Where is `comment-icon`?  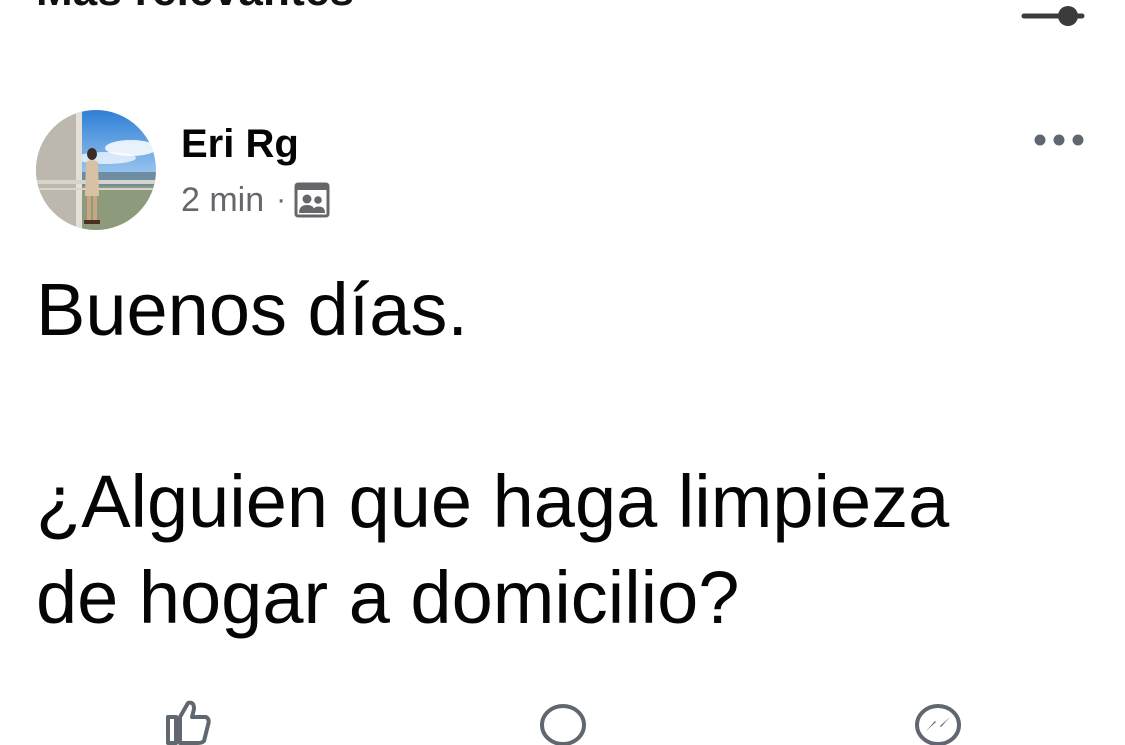 comment-icon is located at coordinates (563, 724).